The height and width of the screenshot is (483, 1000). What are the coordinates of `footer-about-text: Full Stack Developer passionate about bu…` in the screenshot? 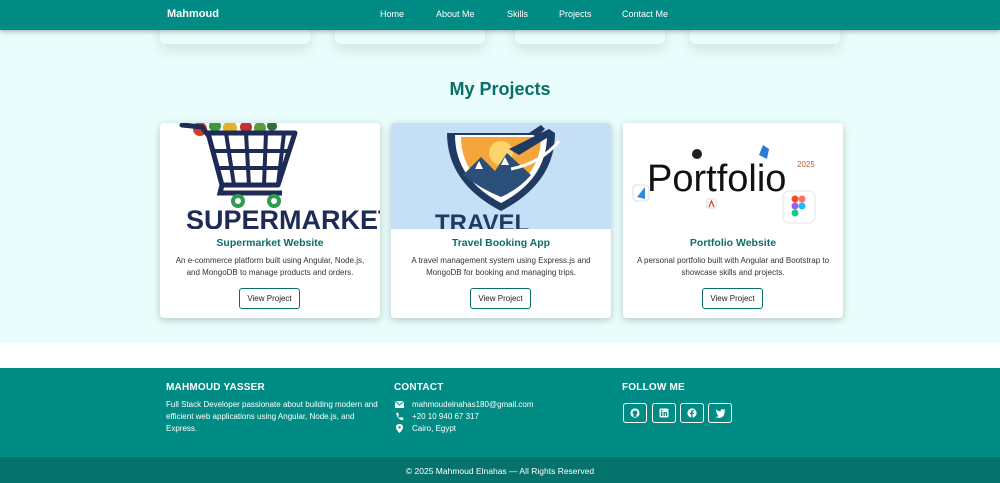 It's located at (272, 416).